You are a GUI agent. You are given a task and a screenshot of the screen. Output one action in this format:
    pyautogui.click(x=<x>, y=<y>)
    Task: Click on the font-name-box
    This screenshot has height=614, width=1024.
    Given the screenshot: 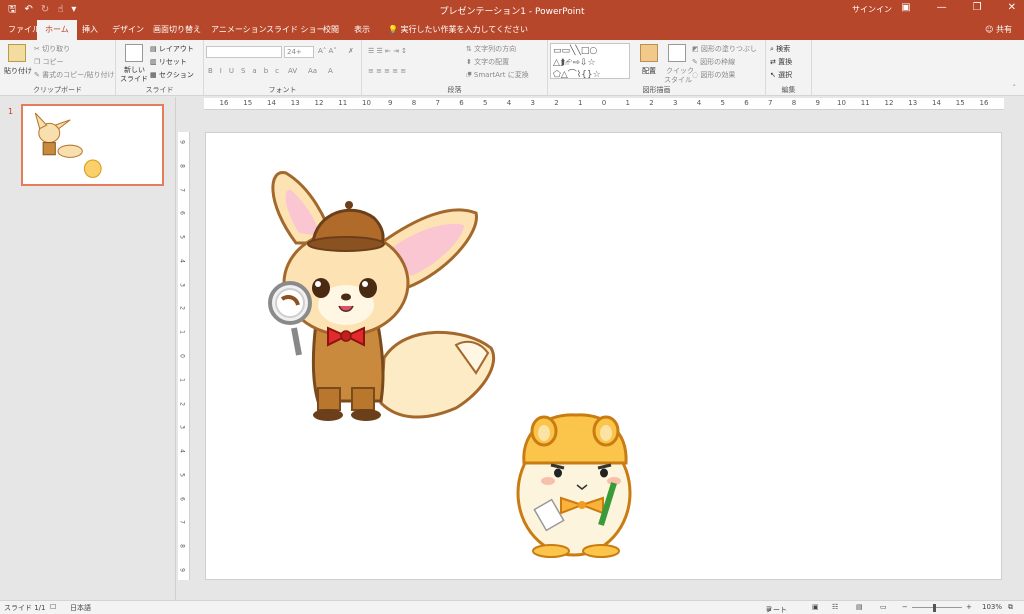 What is the action you would take?
    pyautogui.click(x=244, y=52)
    